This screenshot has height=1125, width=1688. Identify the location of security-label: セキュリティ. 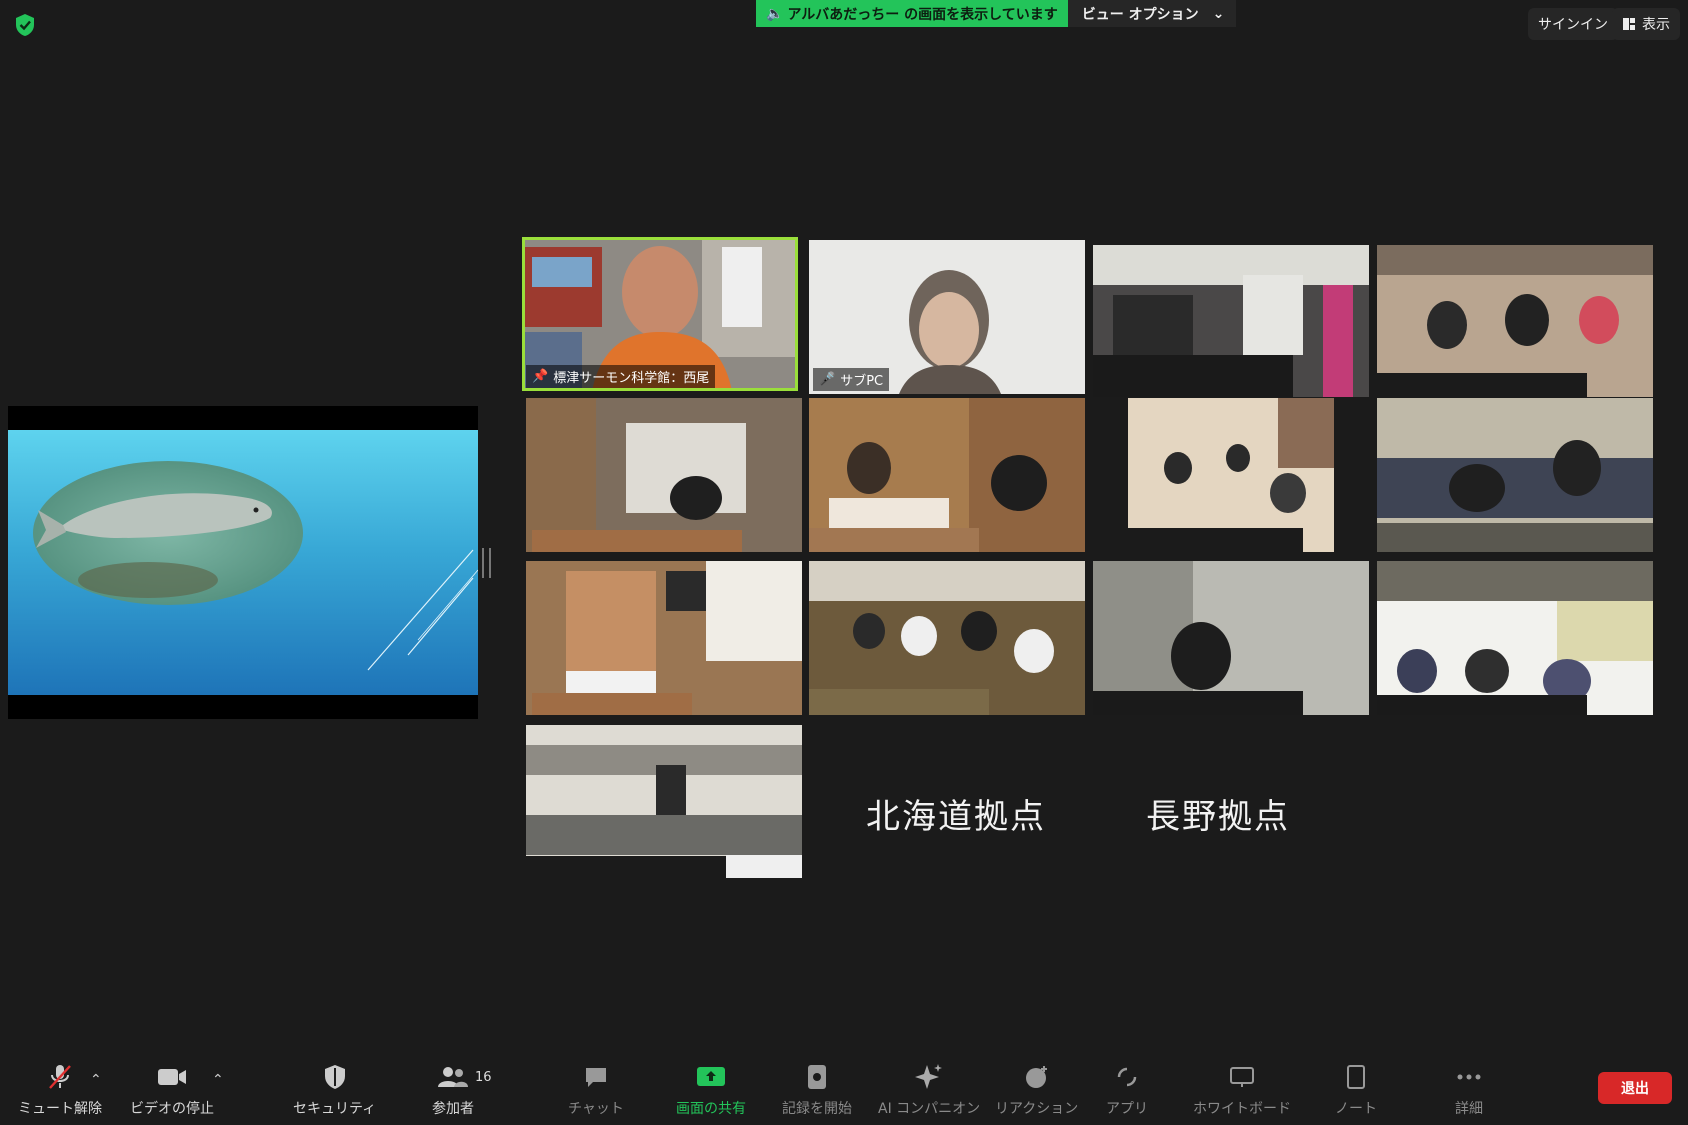
(335, 1109).